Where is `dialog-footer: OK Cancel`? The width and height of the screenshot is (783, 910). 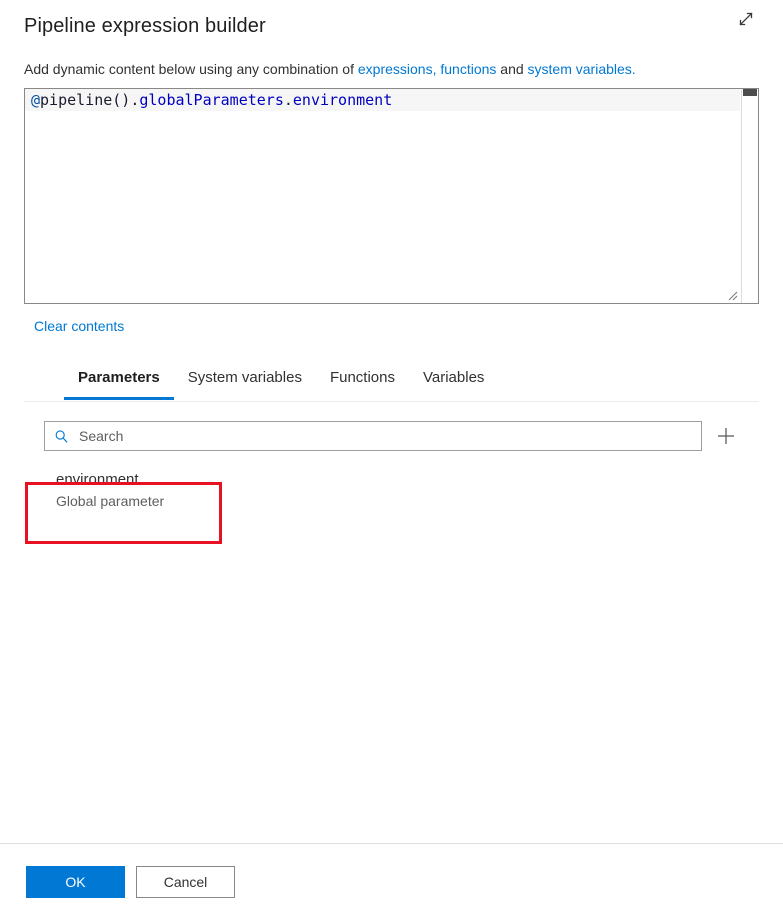
dialog-footer: OK Cancel is located at coordinates (391, 877).